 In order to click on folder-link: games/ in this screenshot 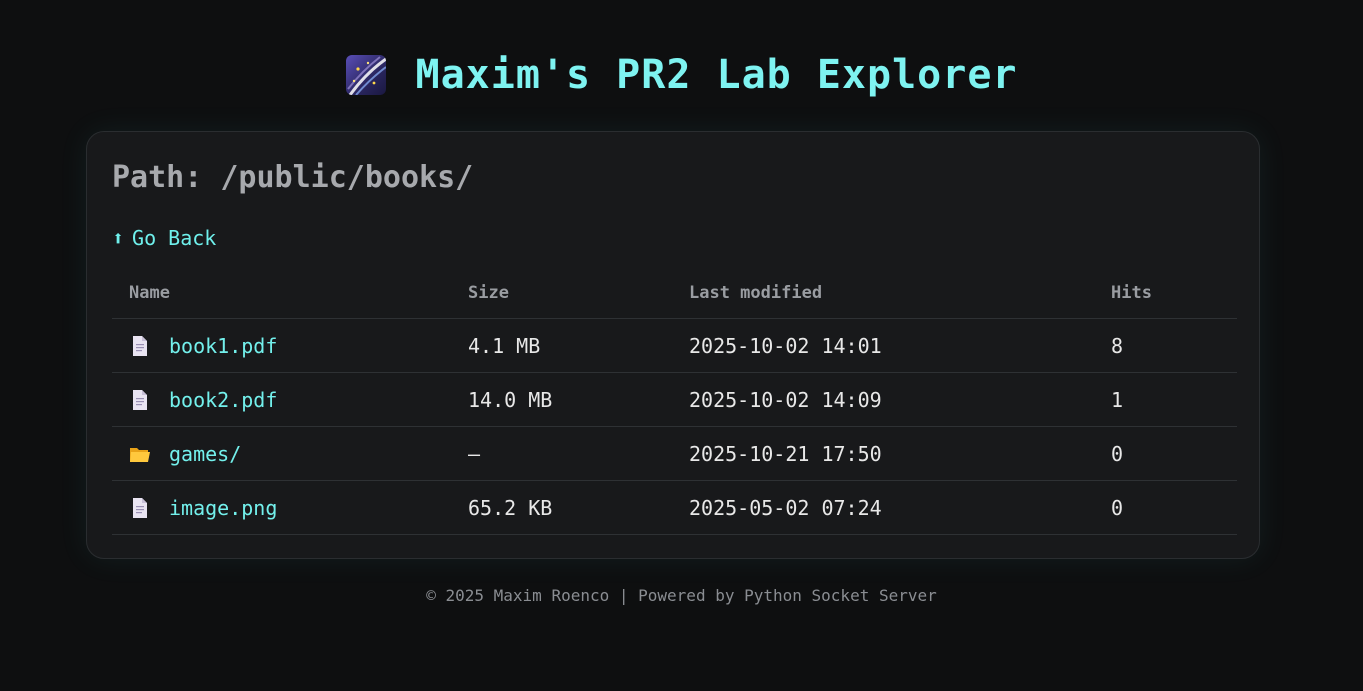, I will do `click(205, 454)`.